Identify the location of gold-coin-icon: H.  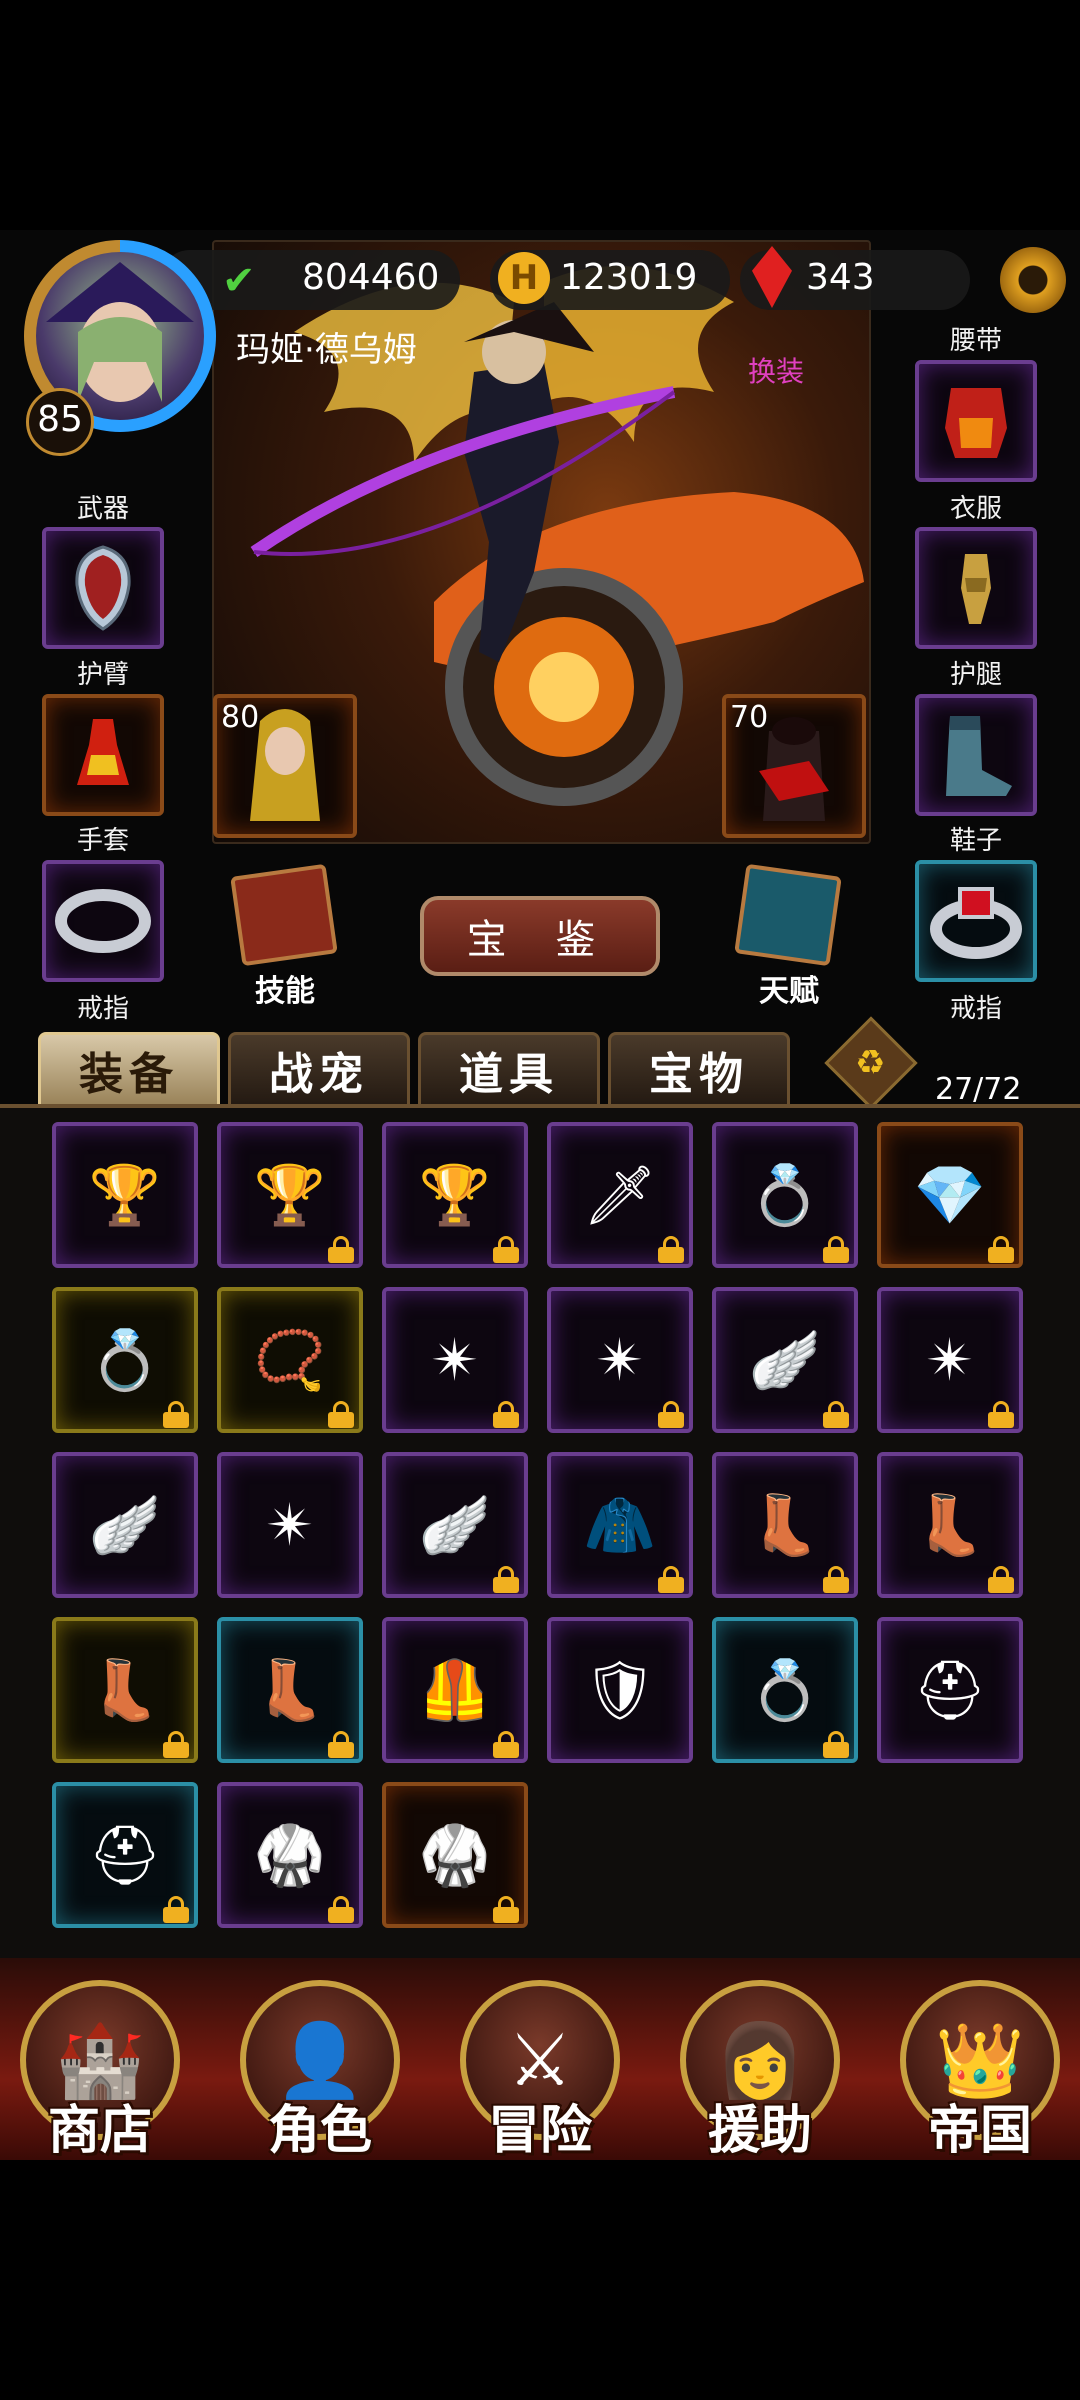
(524, 278).